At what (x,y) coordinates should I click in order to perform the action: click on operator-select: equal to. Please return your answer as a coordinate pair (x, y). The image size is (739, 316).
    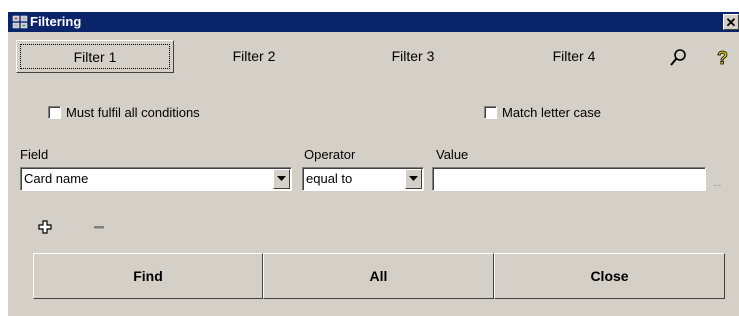
    Looking at the image, I should click on (363, 179).